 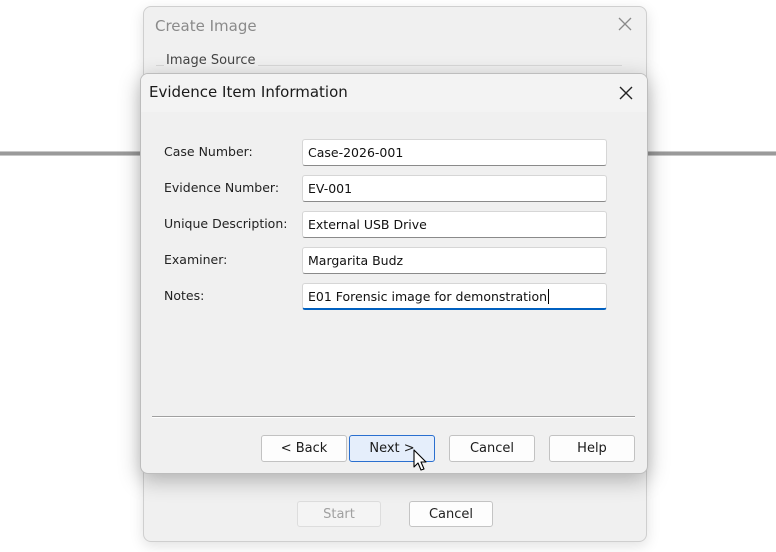 What do you see at coordinates (330, 188) in the screenshot?
I see `evidence-number-value: EV-001` at bounding box center [330, 188].